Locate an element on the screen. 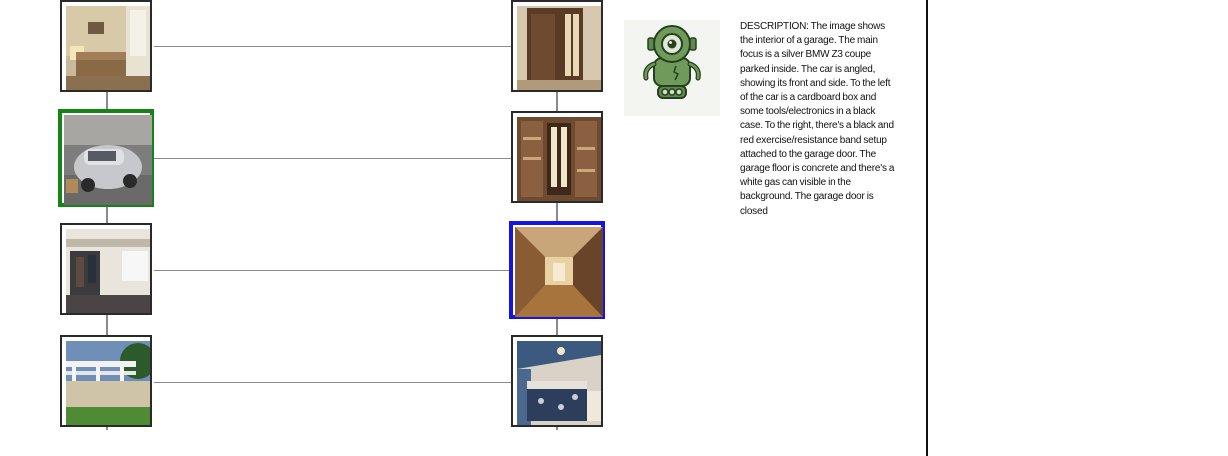 The image size is (1228, 456). bedroom-image is located at coordinates (559, 383).